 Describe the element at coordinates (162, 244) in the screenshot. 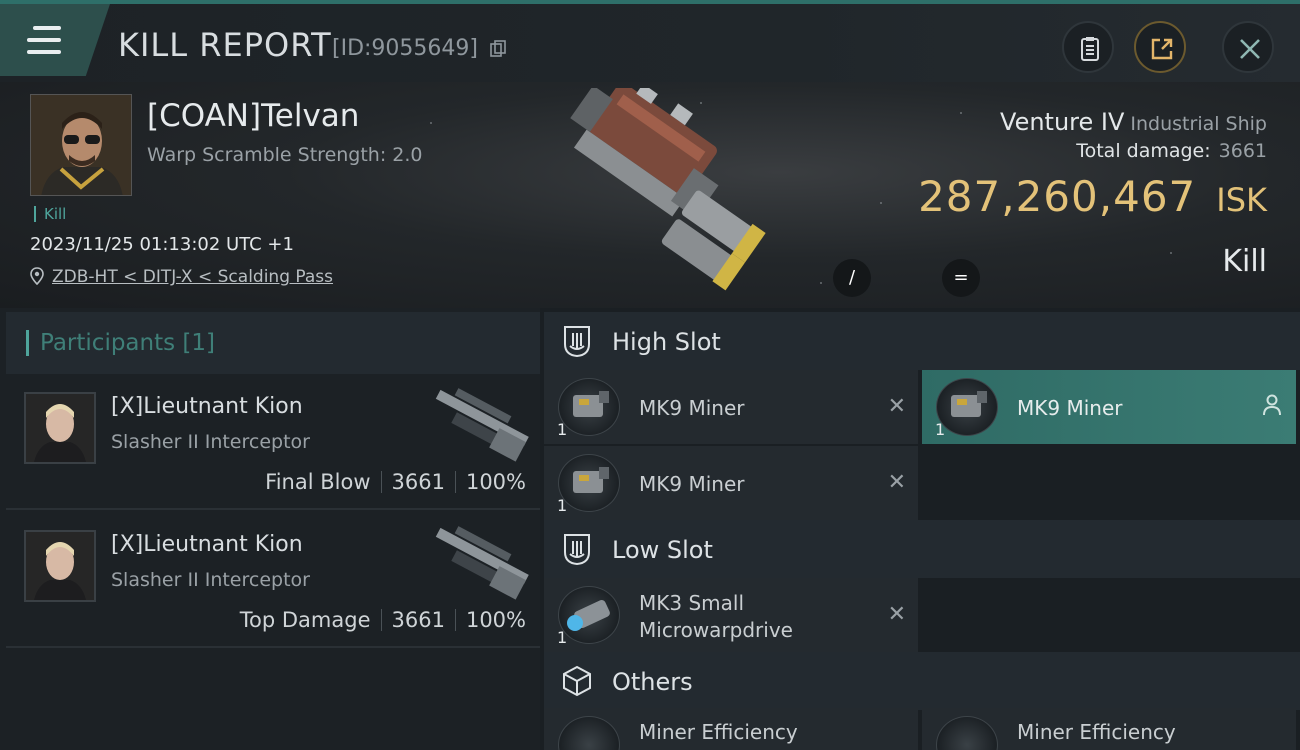

I see `kill-timestamp: 2023/11/25 01:13:02 UTC +1` at that location.